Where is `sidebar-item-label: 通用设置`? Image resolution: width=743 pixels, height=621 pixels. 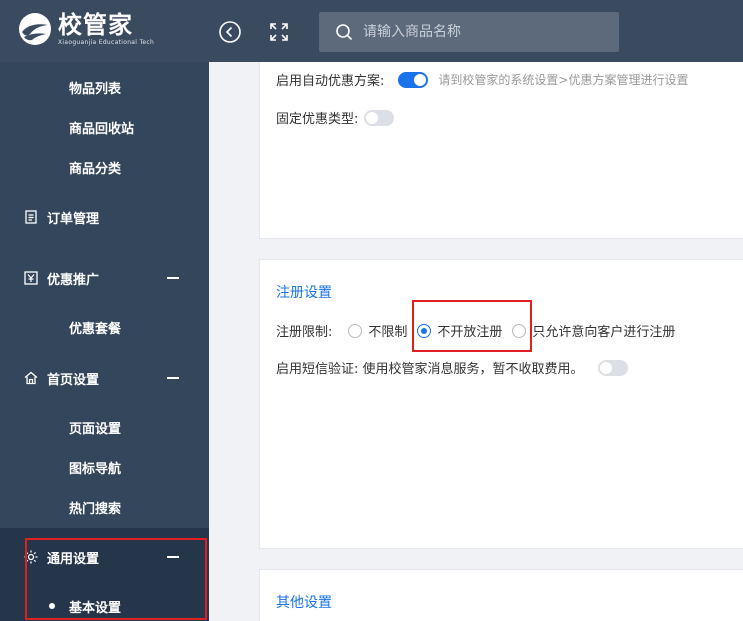 sidebar-item-label: 通用设置 is located at coordinates (73, 559).